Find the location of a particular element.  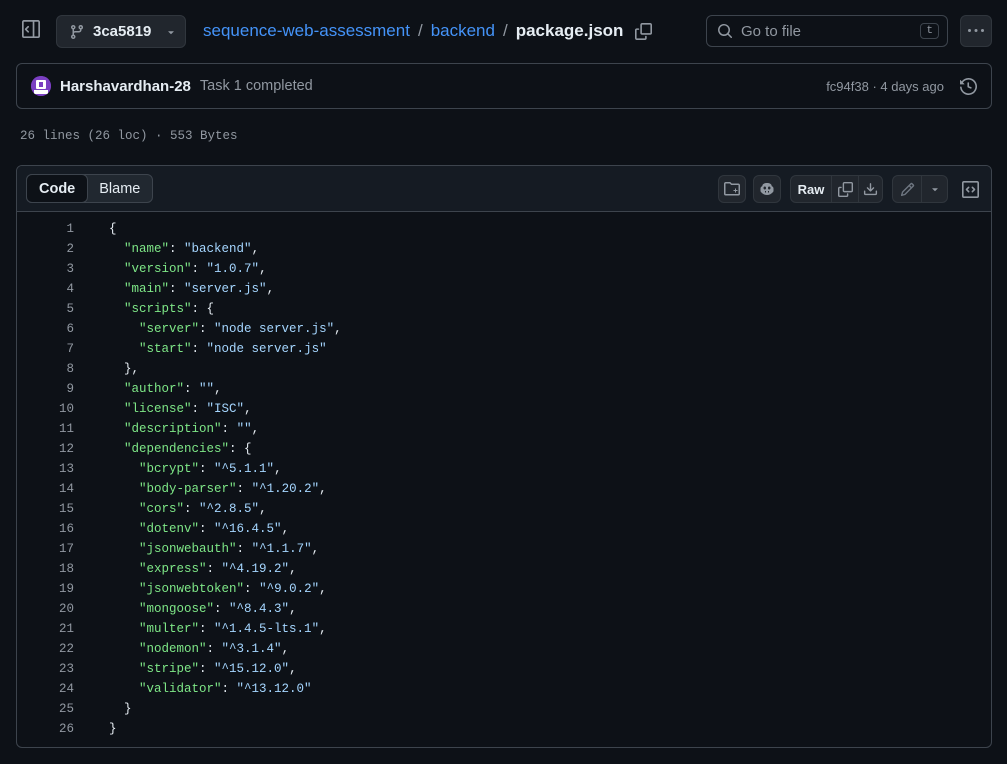

edit-file-button is located at coordinates (907, 189).